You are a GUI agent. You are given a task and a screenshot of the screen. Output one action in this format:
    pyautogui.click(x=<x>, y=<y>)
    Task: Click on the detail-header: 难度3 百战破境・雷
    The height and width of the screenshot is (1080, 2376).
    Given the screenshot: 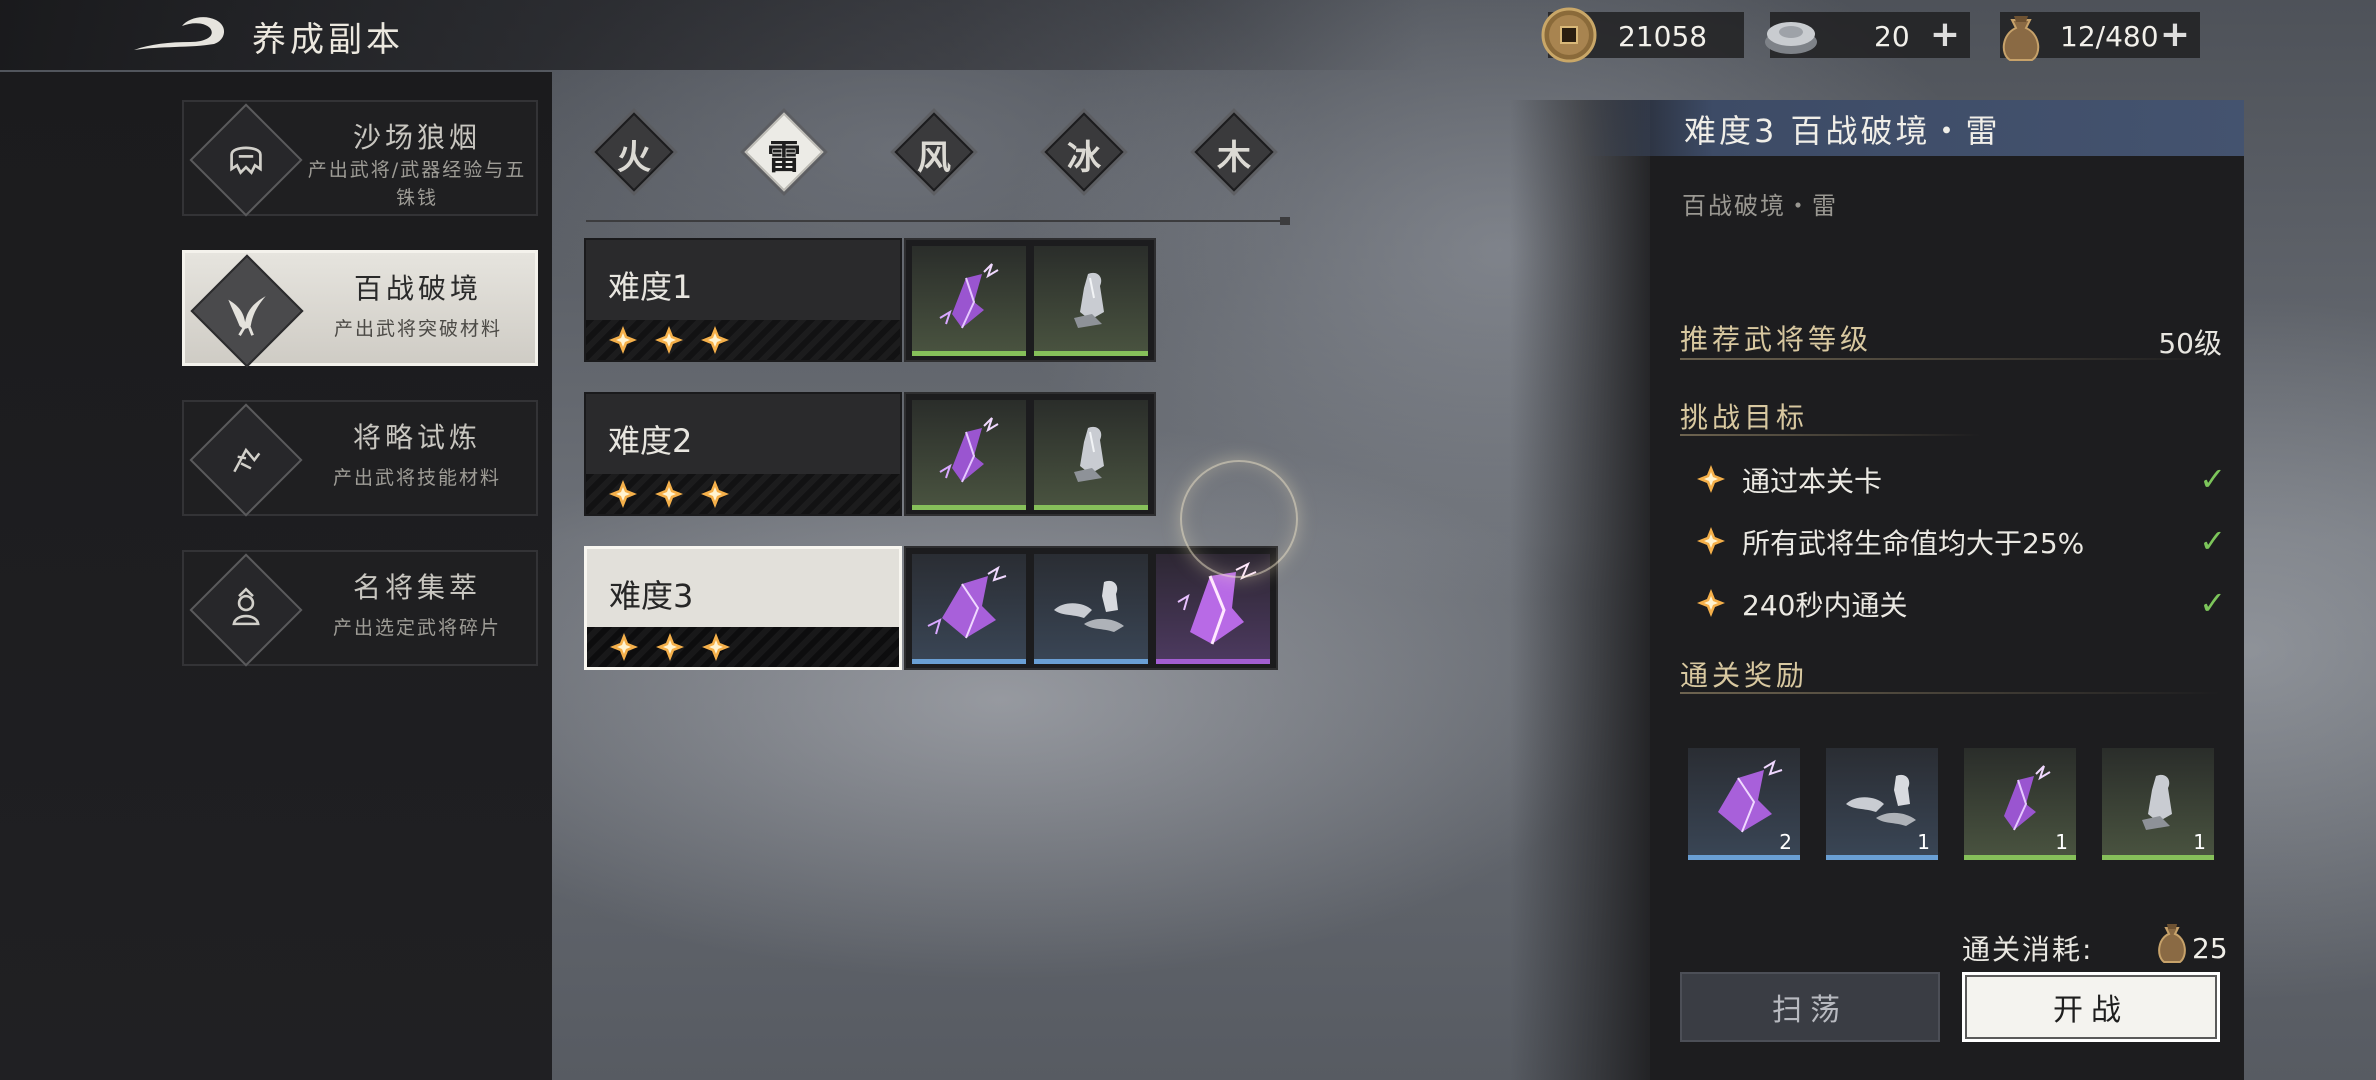 What is the action you would take?
    pyautogui.click(x=1912, y=128)
    